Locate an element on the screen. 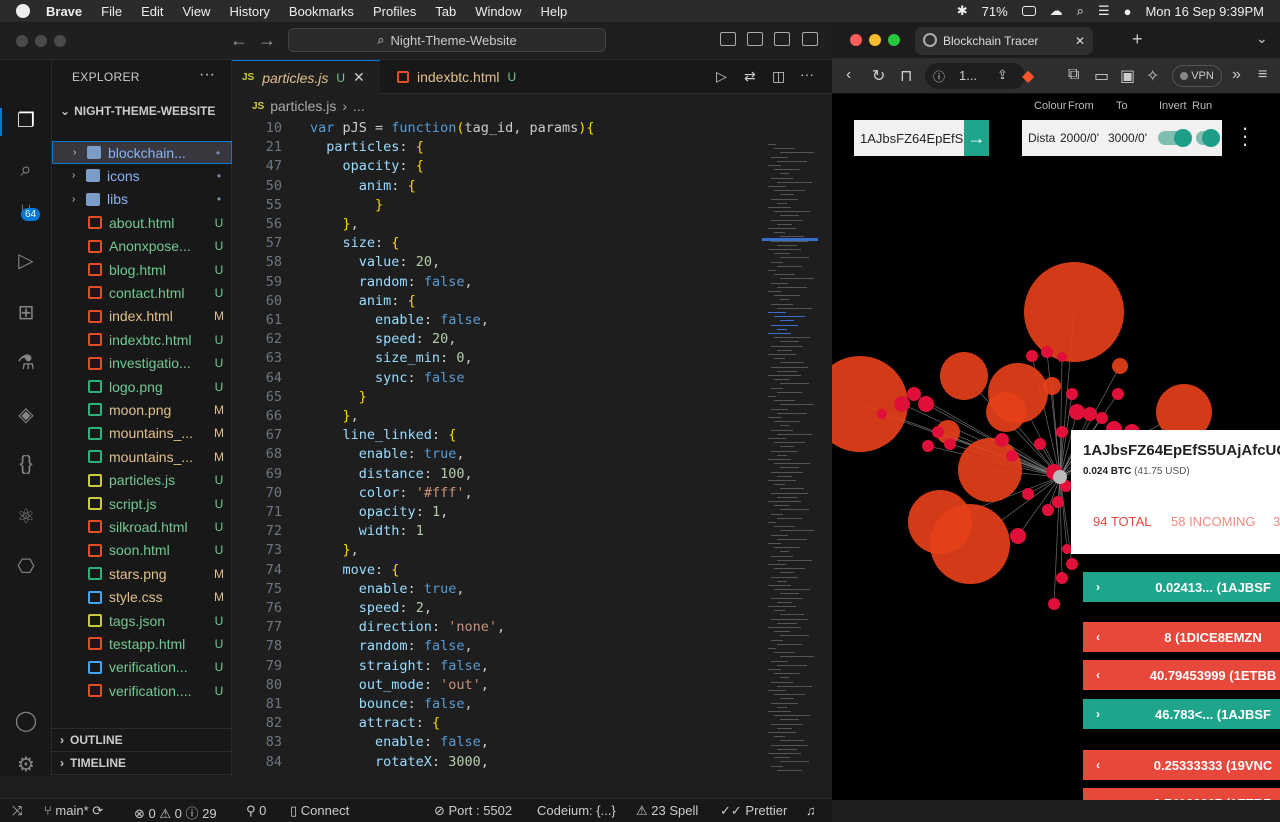 This screenshot has width=1280, height=822. react-icon: ⚛ is located at coordinates (26, 516).